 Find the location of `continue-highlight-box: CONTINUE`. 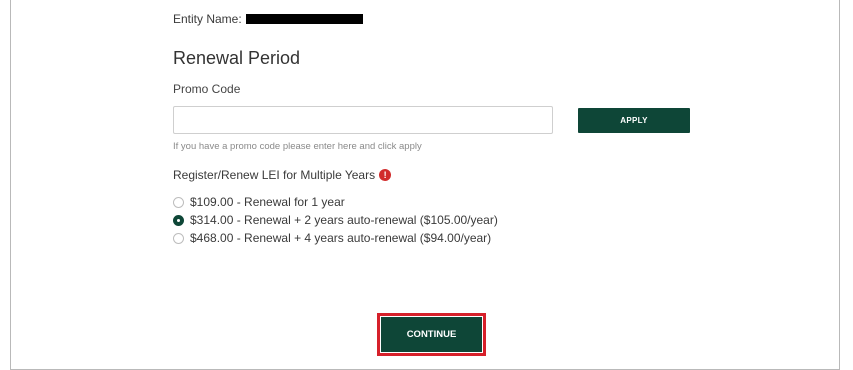

continue-highlight-box: CONTINUE is located at coordinates (431, 334).